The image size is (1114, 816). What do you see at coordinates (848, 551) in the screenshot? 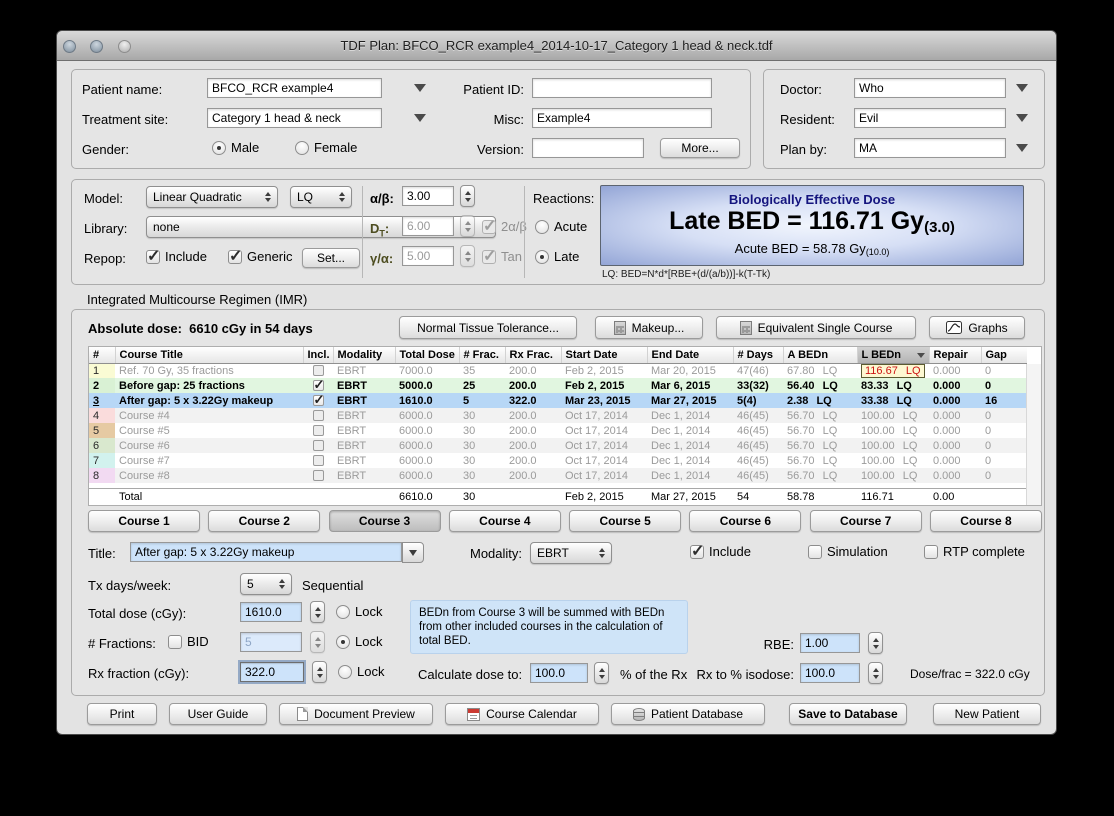
I see `simulation-checkbox: Simulation` at bounding box center [848, 551].